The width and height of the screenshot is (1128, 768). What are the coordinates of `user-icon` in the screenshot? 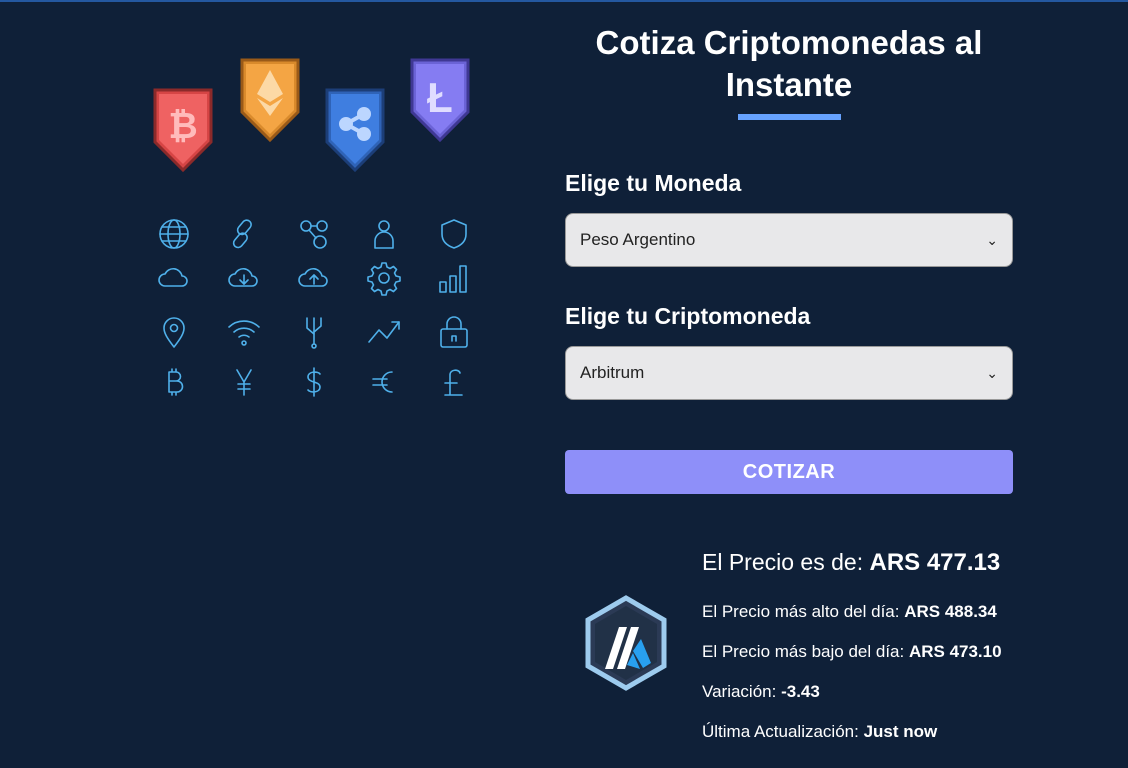 It's located at (384, 234).